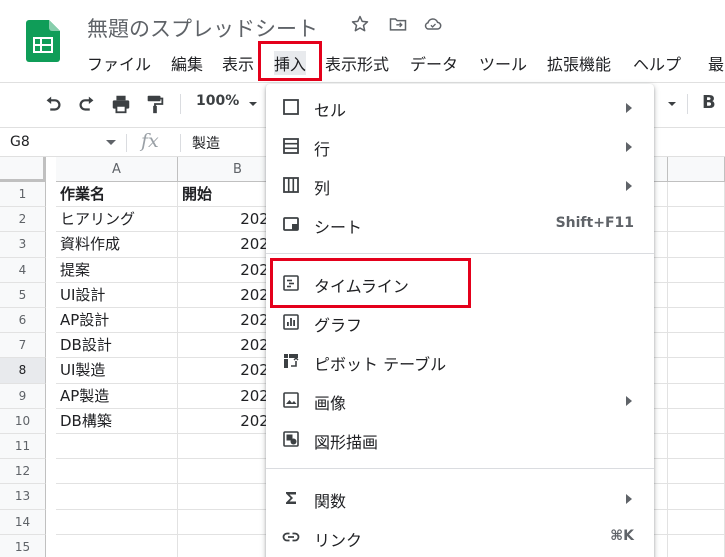 This screenshot has height=557, width=725. I want to click on insert-menu-label: 図形描画, so click(346, 442).